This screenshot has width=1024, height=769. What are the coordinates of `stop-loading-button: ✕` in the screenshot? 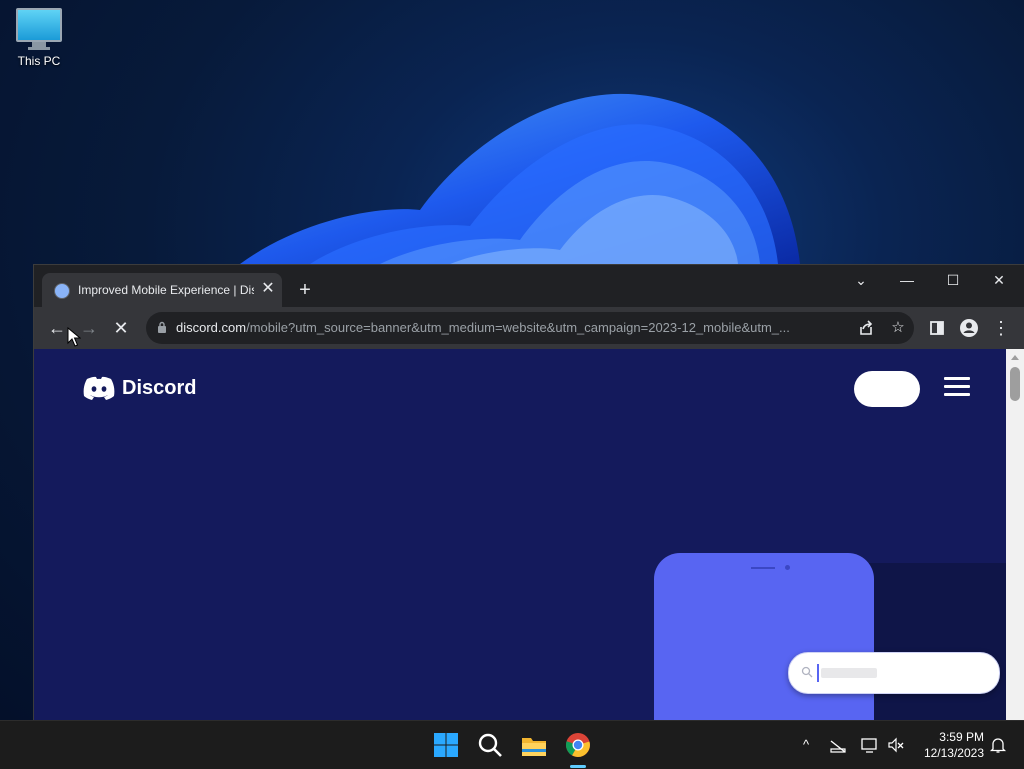 It's located at (121, 328).